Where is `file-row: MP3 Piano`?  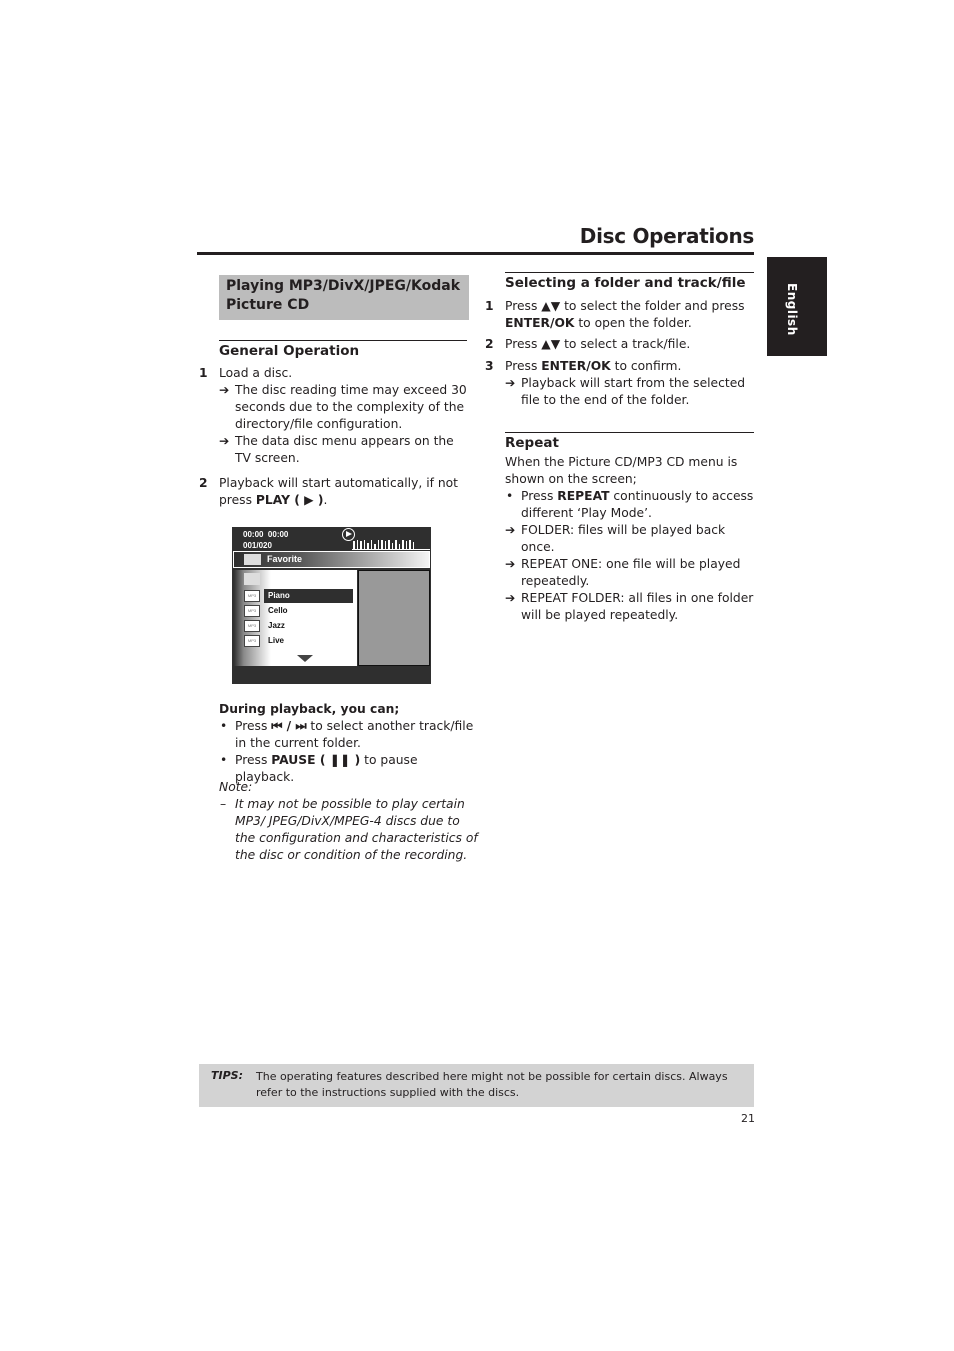 file-row: MP3 Piano is located at coordinates (299, 596).